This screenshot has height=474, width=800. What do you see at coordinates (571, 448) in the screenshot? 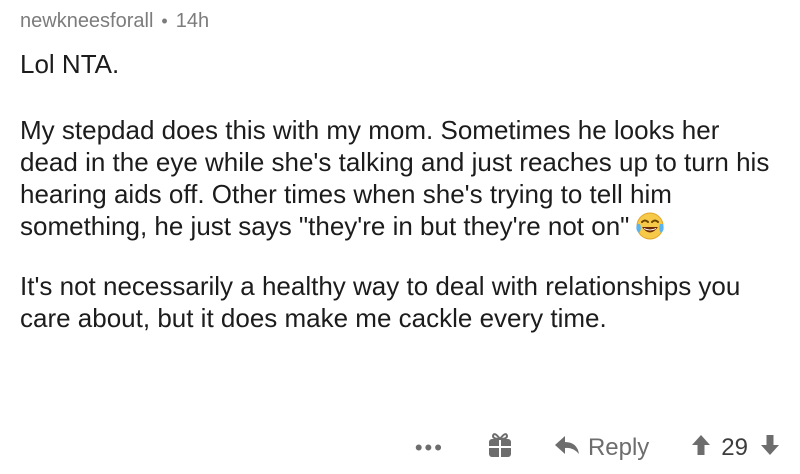
I see `reply-arrow-icon` at bounding box center [571, 448].